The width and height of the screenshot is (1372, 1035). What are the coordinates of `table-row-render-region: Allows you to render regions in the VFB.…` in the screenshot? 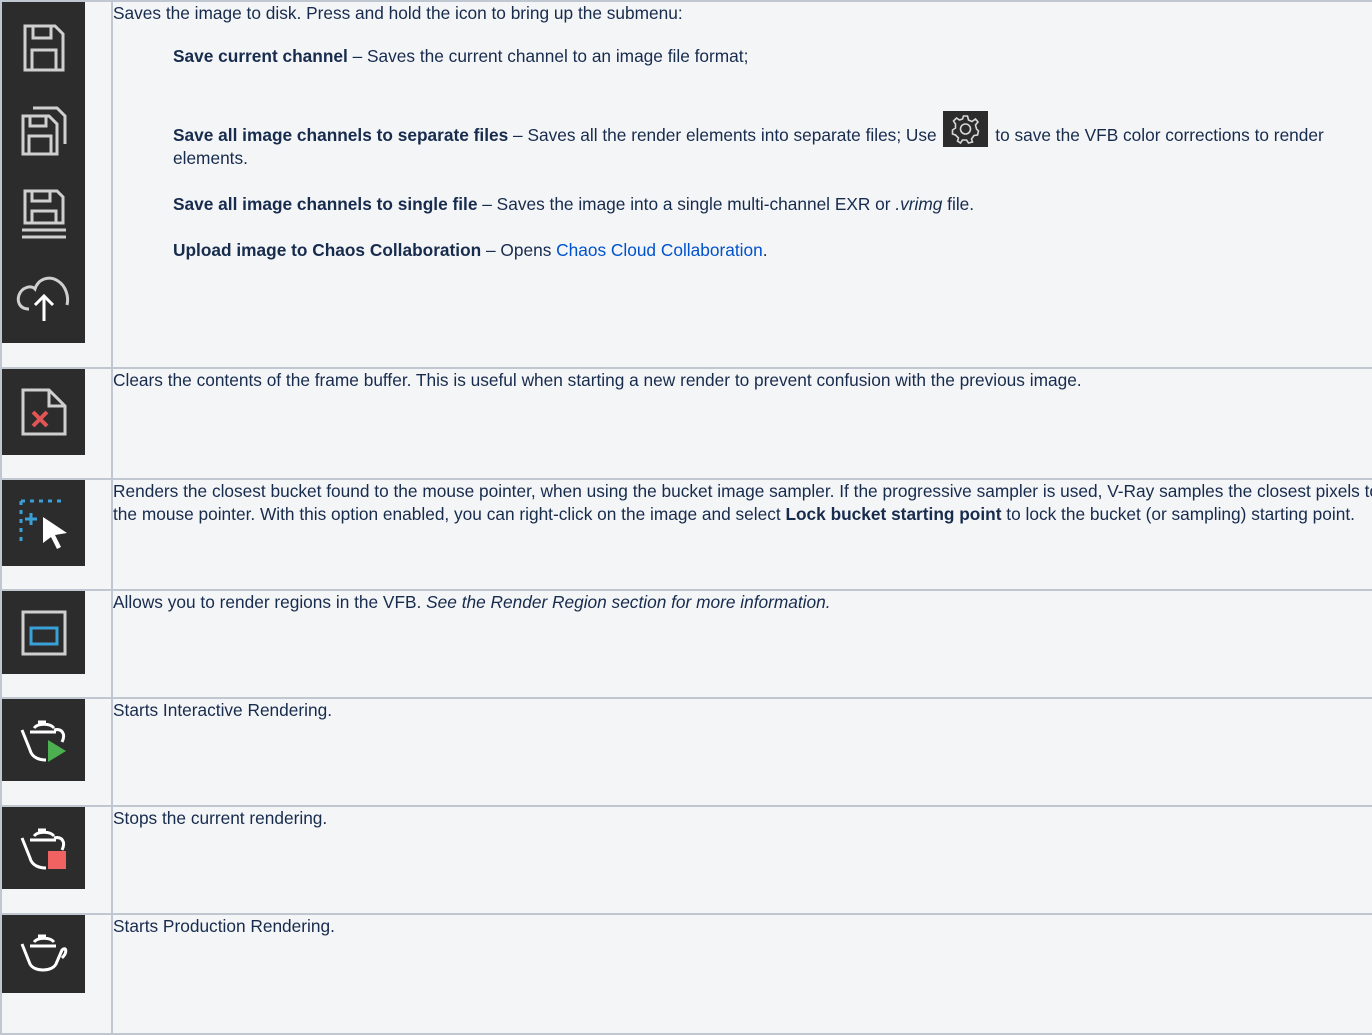 It's located at (686, 644).